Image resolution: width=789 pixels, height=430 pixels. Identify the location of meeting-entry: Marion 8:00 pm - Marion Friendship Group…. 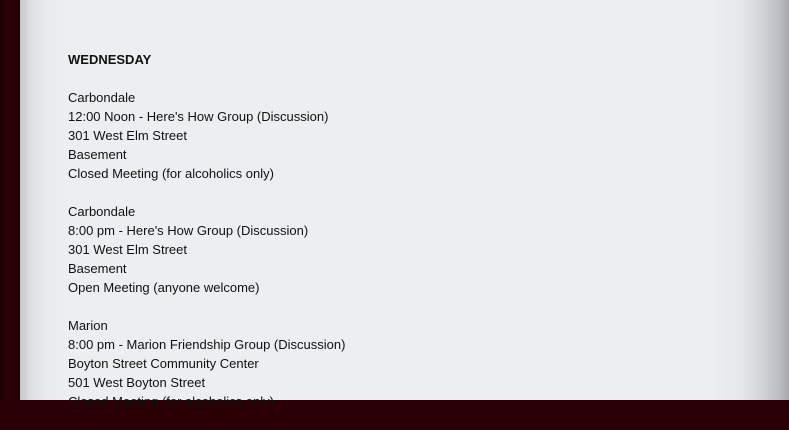
(206, 363).